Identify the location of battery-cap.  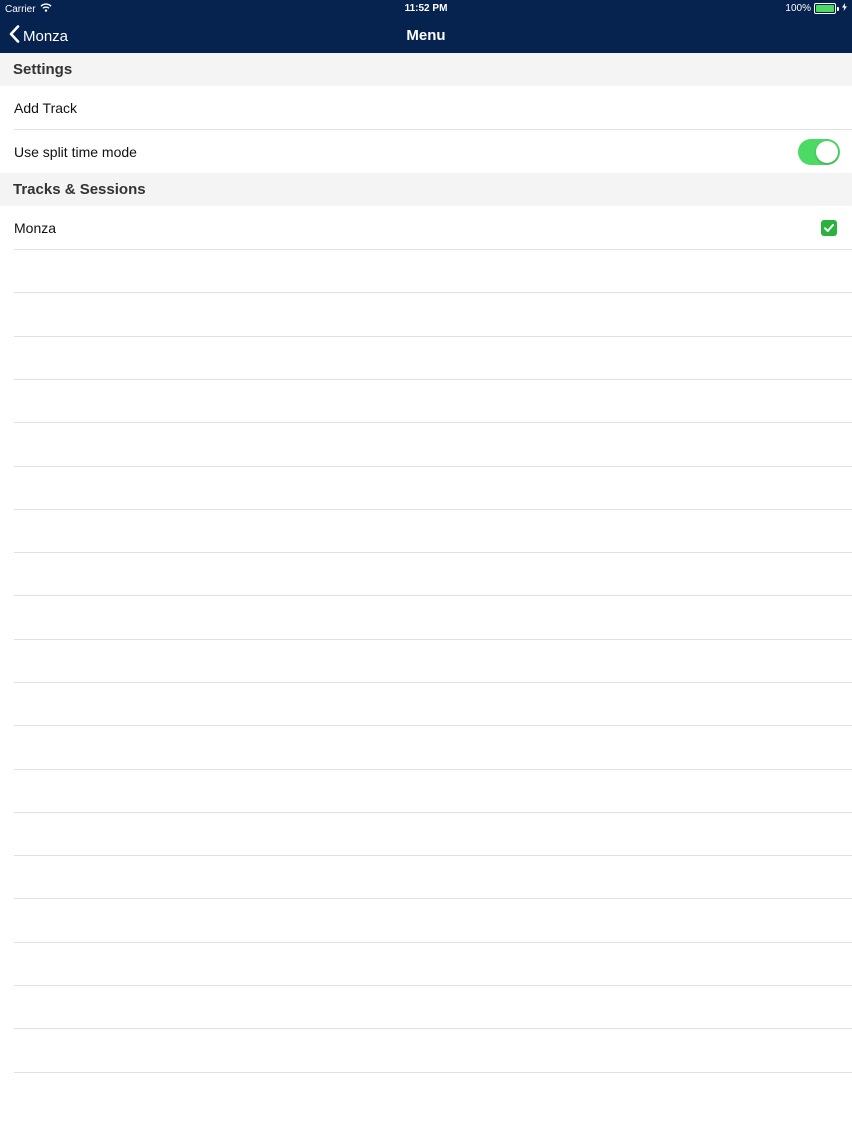
(838, 8).